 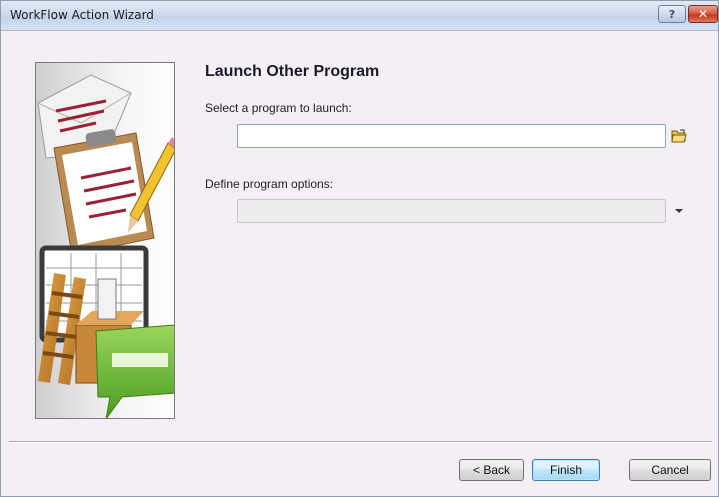 I want to click on back-button: < Back, so click(x=491, y=470).